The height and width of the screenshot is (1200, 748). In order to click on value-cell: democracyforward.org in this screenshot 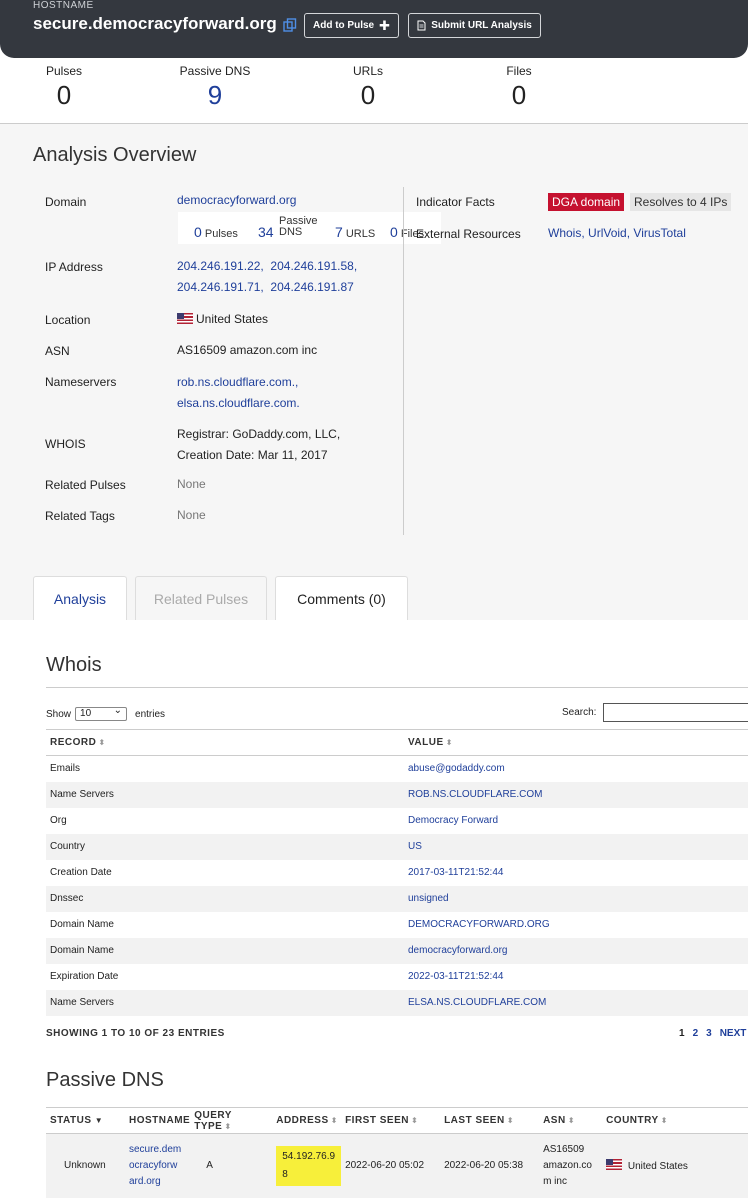, I will do `click(576, 950)`.